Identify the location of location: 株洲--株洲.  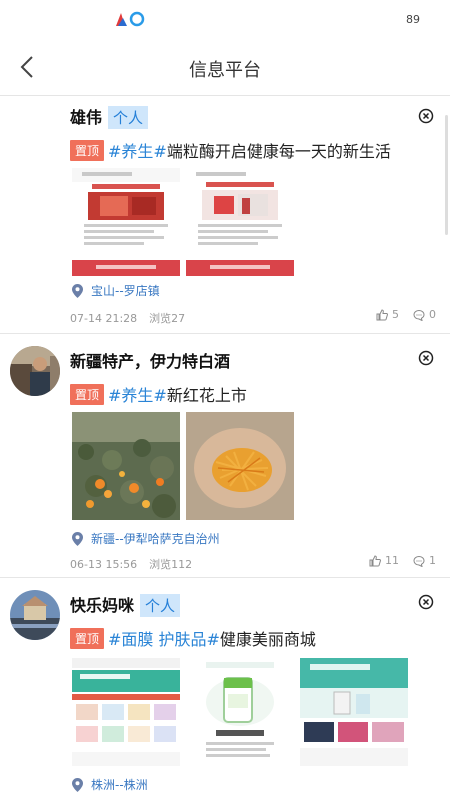
(110, 784).